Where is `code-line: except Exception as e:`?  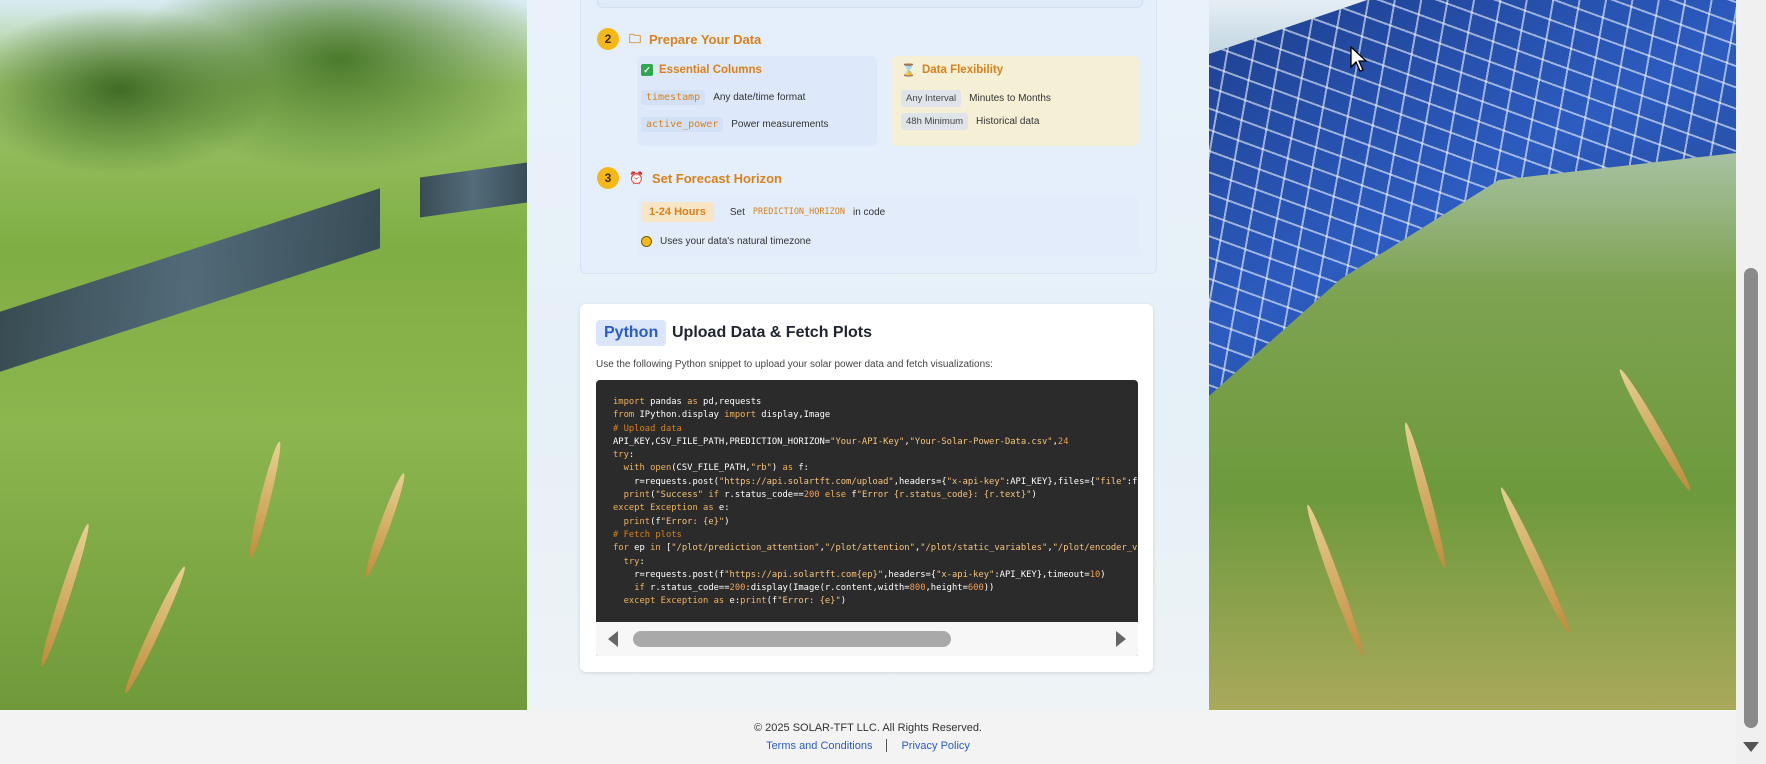 code-line: except Exception as e: is located at coordinates (671, 508).